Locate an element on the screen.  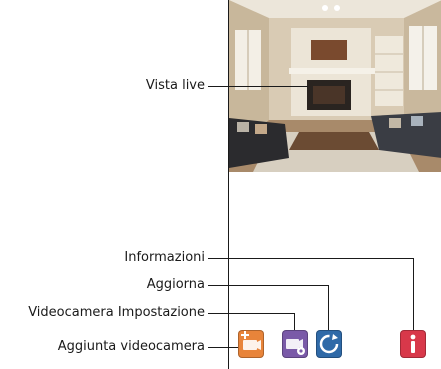
callout-refresh: Aggiorna is located at coordinates (175, 284).